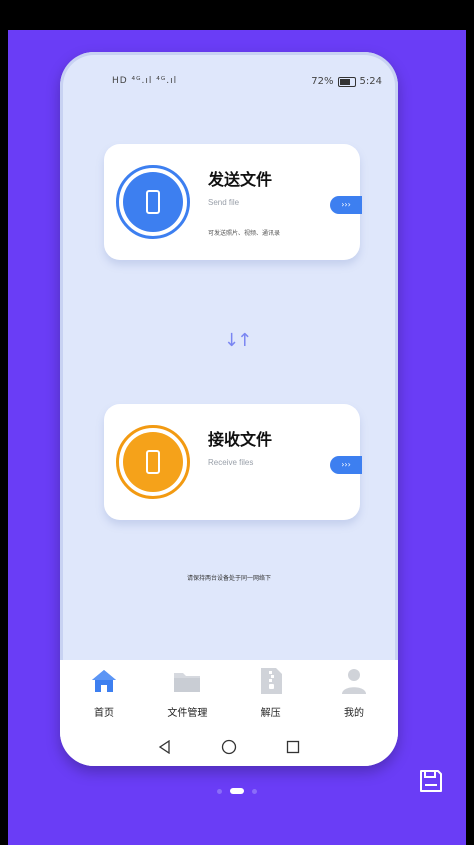 This screenshot has width=474, height=845. Describe the element at coordinates (293, 747) in the screenshot. I see `recents-square-icon` at that location.